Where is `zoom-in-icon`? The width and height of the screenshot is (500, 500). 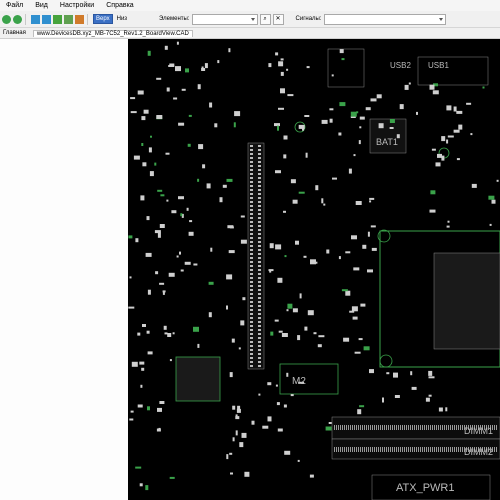
zoom-in-icon is located at coordinates (35, 19).